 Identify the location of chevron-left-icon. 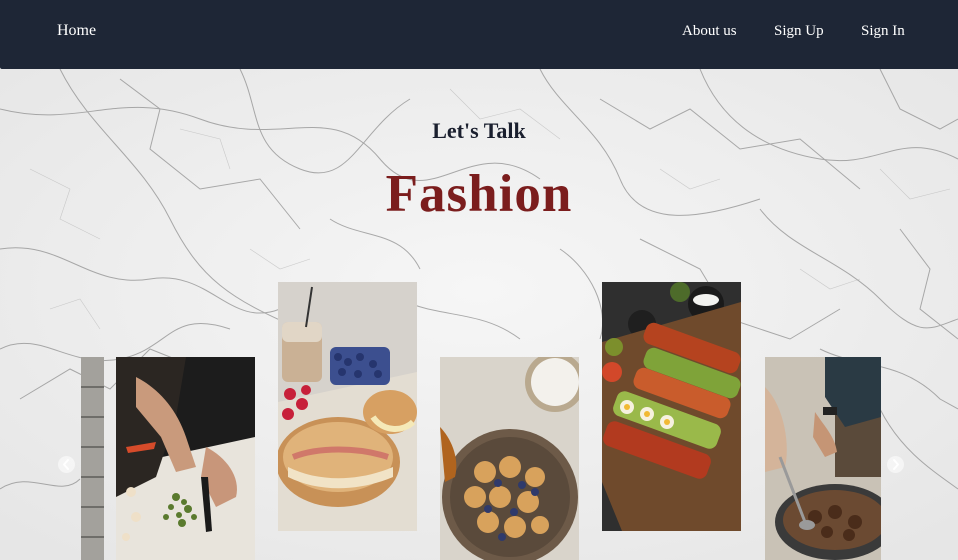
(66, 464).